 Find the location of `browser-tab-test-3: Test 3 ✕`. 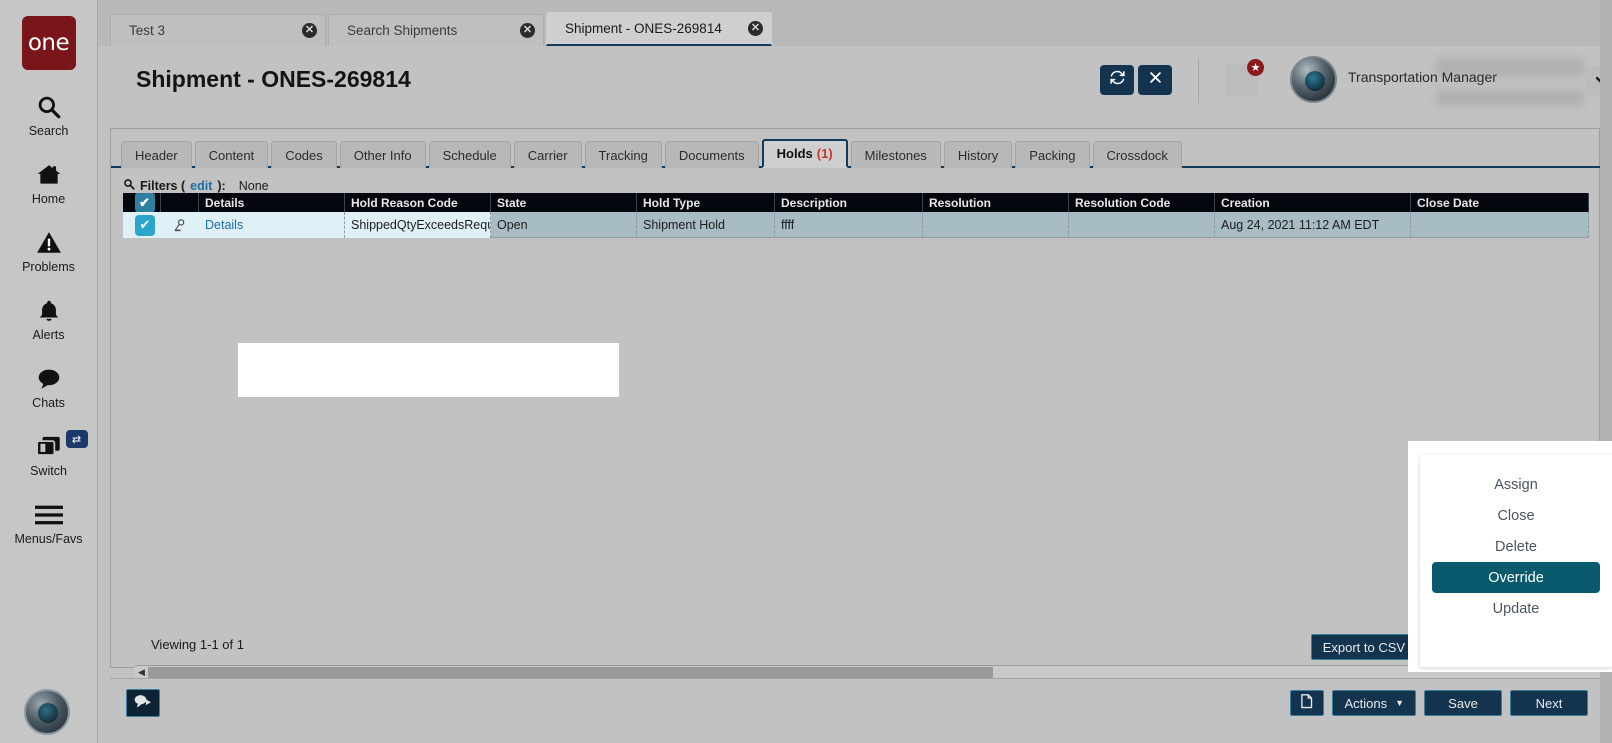

browser-tab-test-3: Test 3 ✕ is located at coordinates (218, 30).